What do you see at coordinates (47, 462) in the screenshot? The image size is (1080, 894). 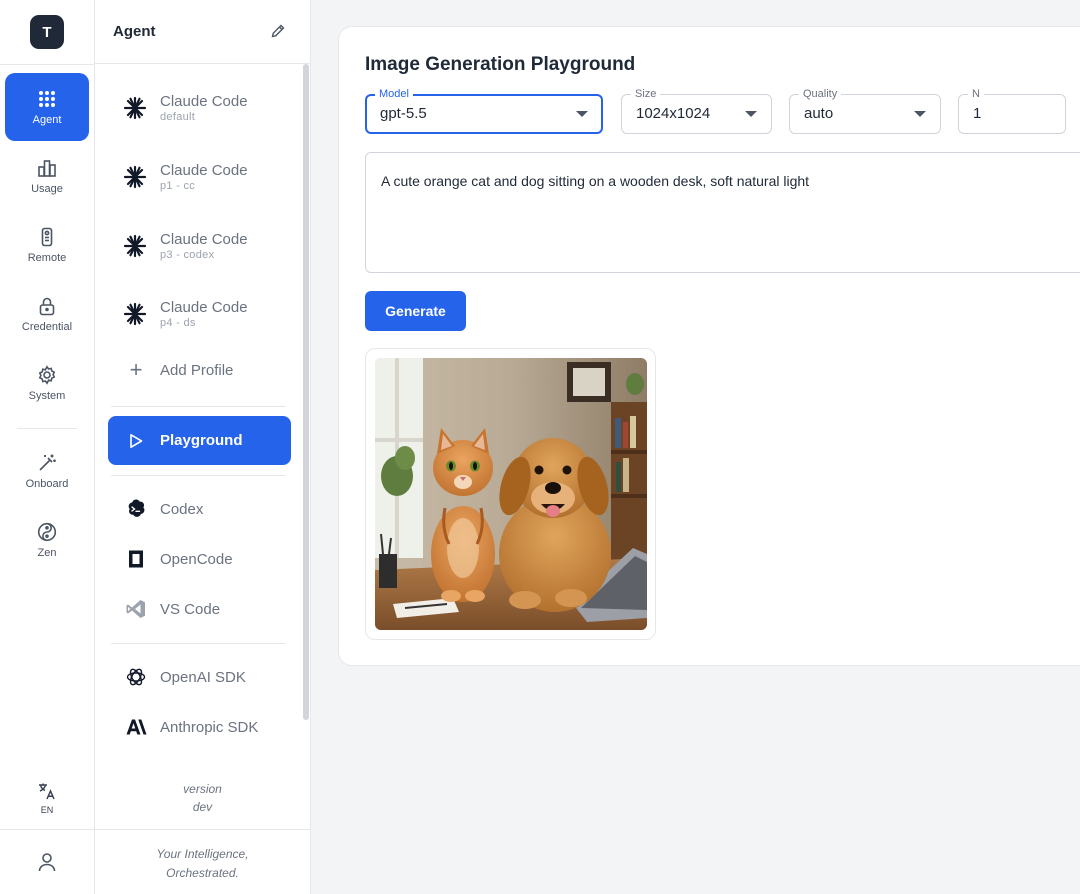 I see `magic-wand-icon` at bounding box center [47, 462].